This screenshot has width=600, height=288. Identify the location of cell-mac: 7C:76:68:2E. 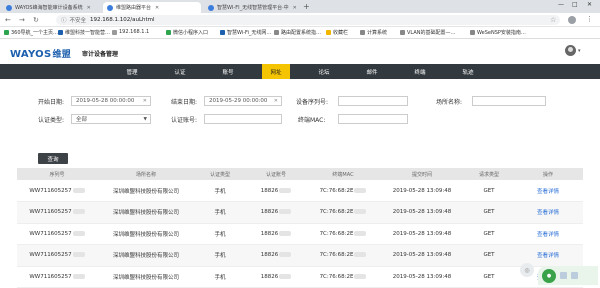
(343, 255).